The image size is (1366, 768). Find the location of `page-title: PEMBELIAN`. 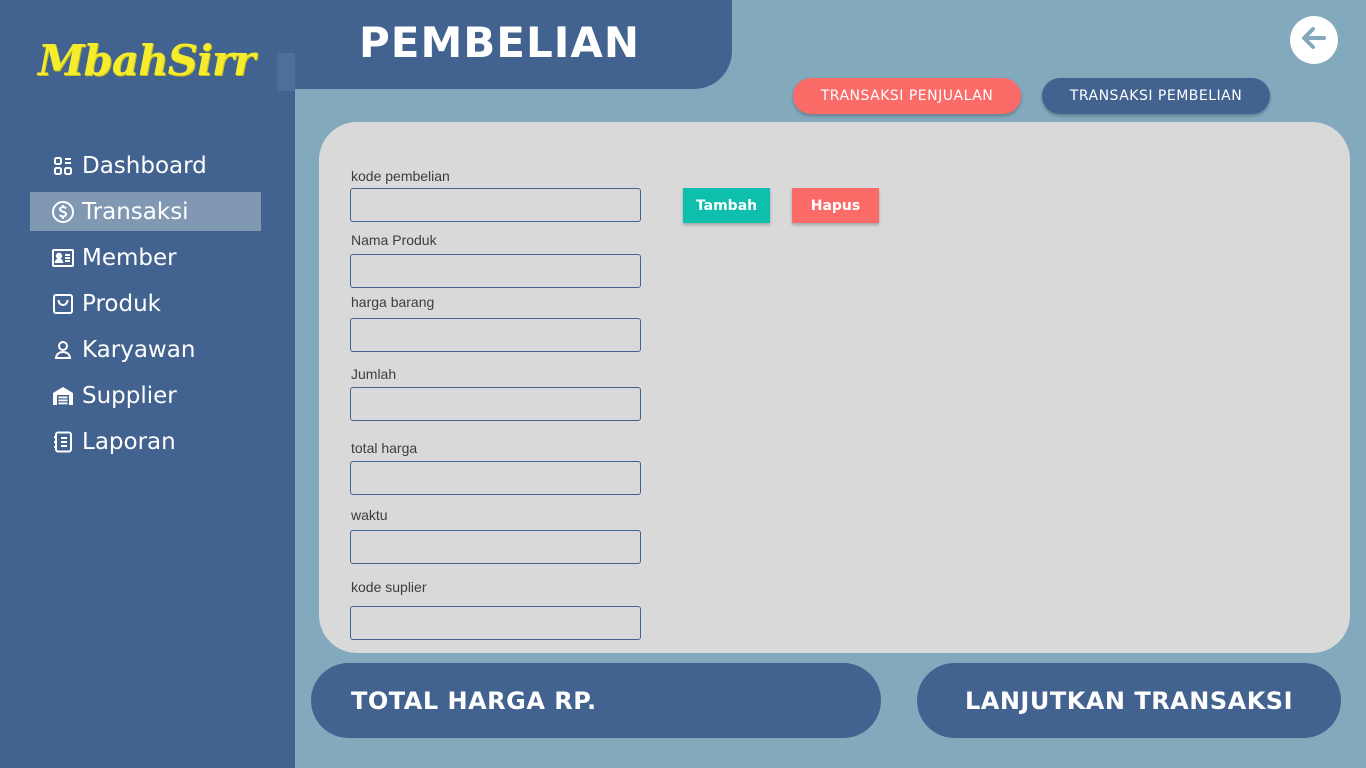

page-title: PEMBELIAN is located at coordinates (500, 42).